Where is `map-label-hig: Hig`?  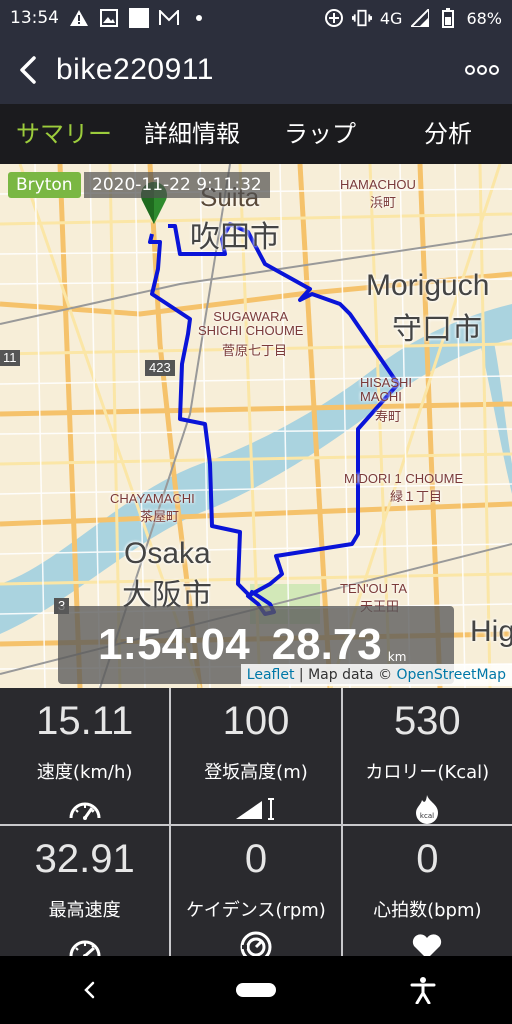
map-label-hig: Hig is located at coordinates (491, 631).